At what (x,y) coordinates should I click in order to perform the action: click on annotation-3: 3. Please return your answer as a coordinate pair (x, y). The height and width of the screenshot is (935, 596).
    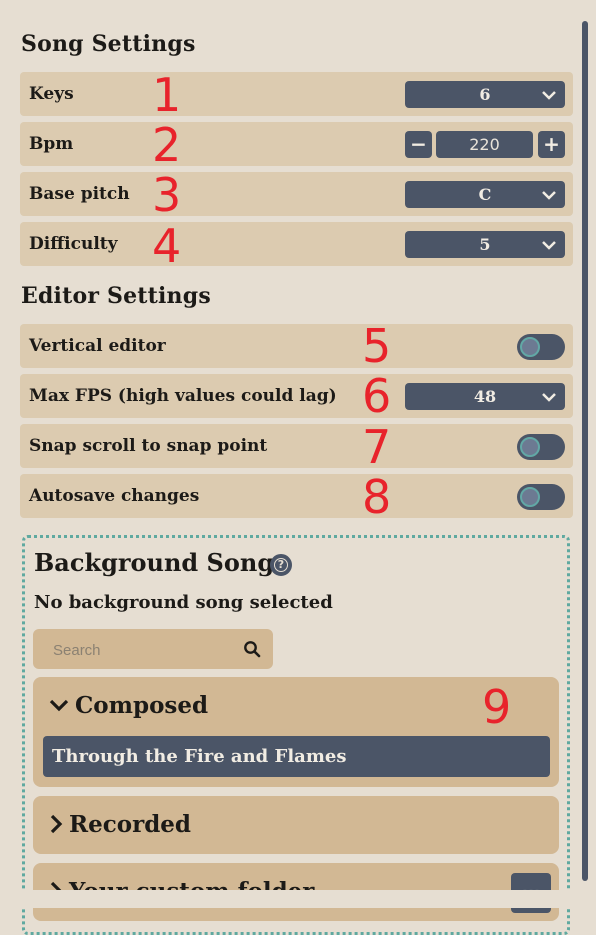
    Looking at the image, I should click on (167, 195).